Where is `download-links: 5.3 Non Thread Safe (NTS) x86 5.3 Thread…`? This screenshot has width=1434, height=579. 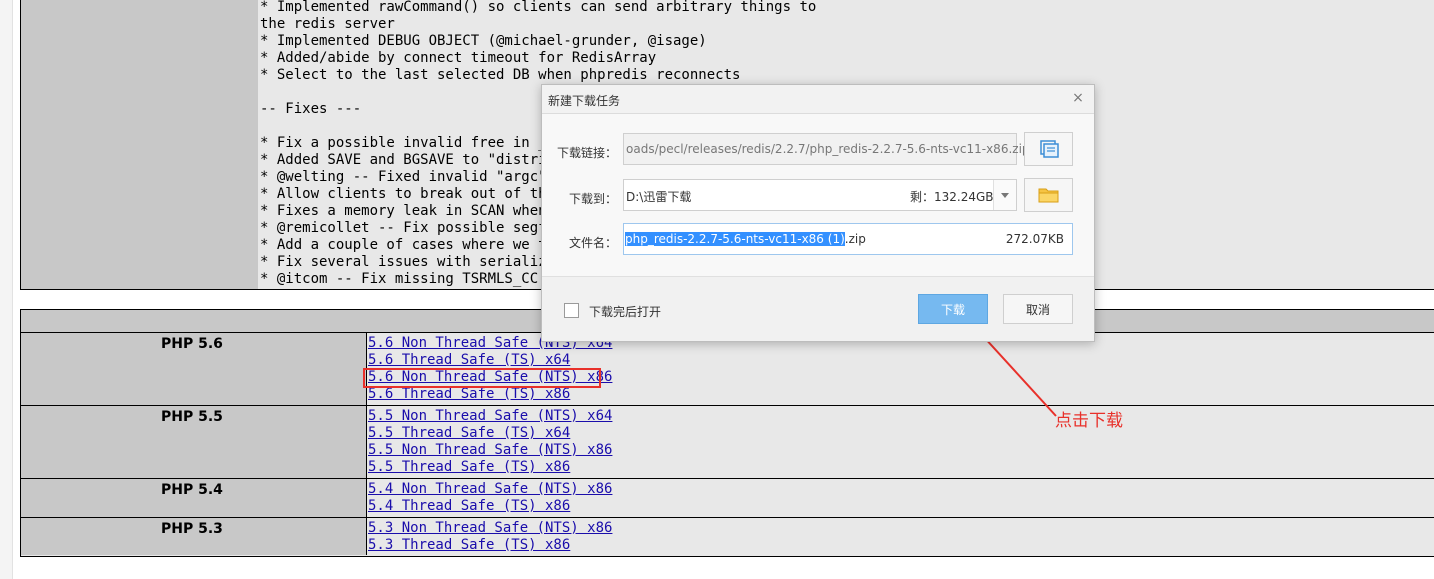
download-links: 5.3 Non Thread Safe (NTS) x86 5.3 Thread… is located at coordinates (490, 537).